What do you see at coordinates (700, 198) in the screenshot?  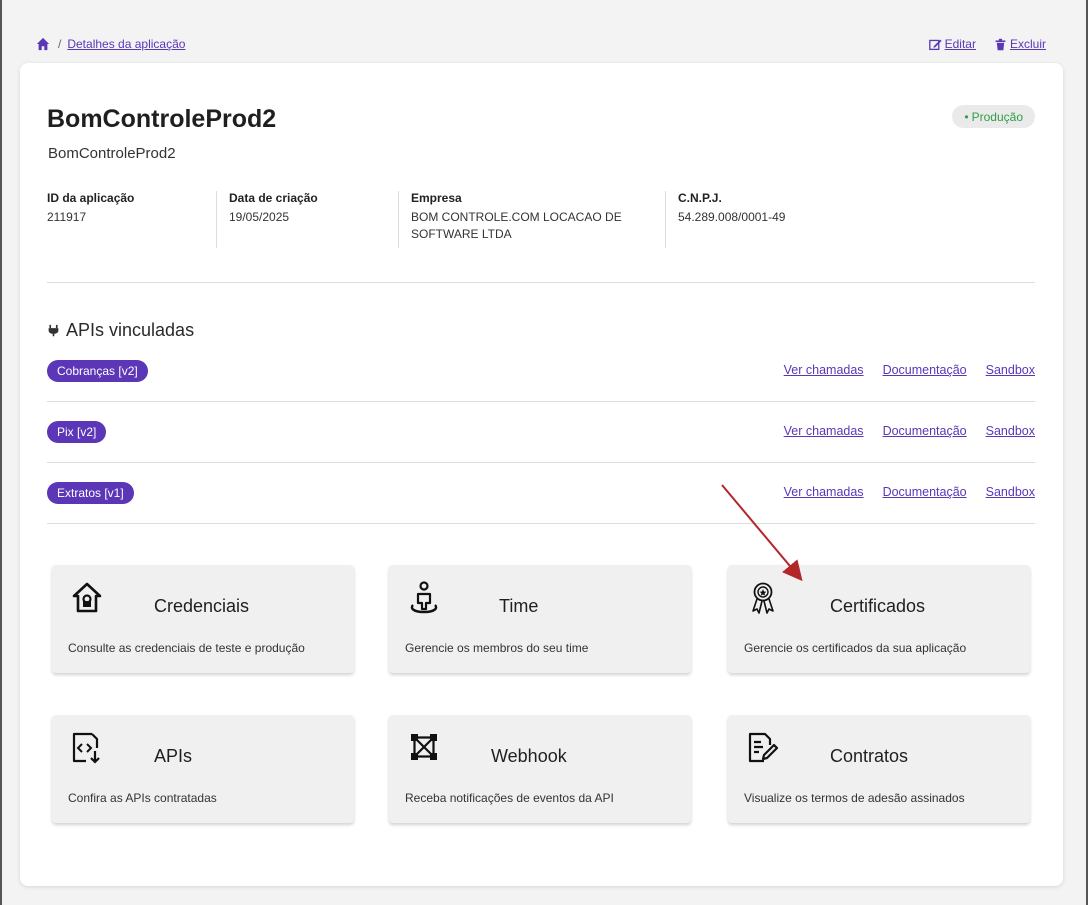 I see `info-label: C.N.P.J.` at bounding box center [700, 198].